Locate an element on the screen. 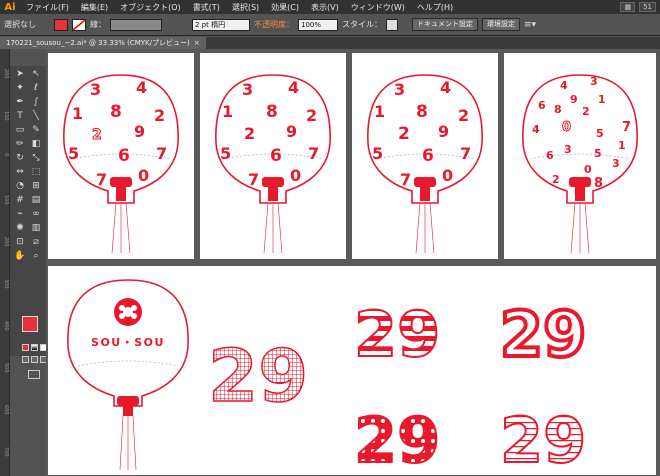  gingham-29-numeral: 29 is located at coordinates (258, 376).